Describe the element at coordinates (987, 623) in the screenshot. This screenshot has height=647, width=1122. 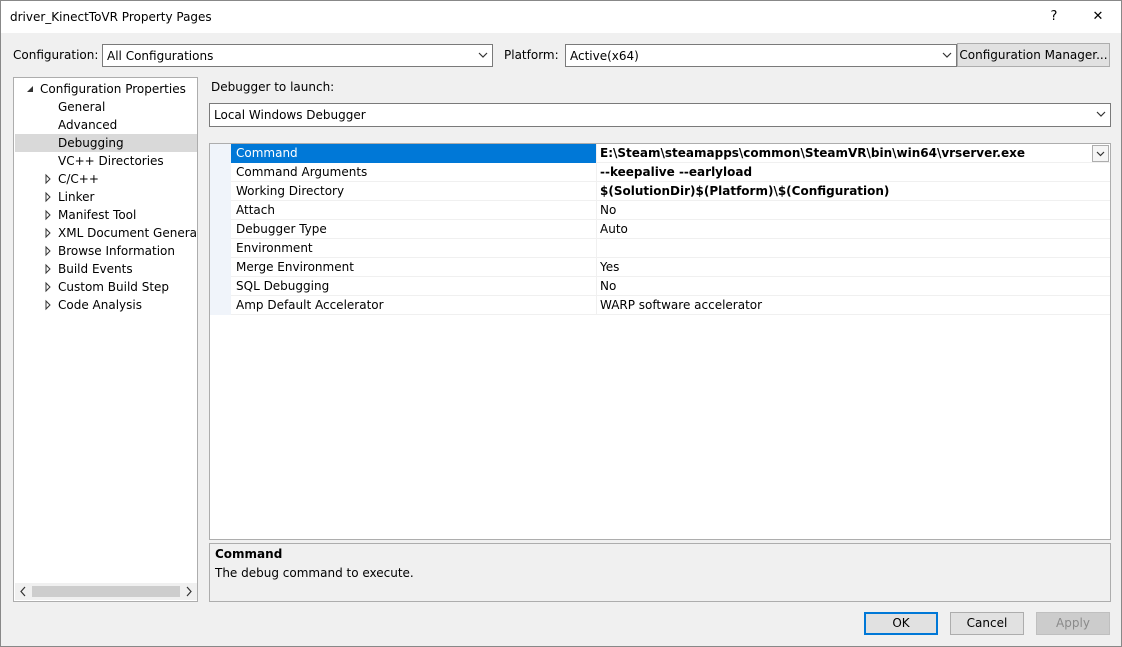
I see `cancel-button: Cancel` at that location.